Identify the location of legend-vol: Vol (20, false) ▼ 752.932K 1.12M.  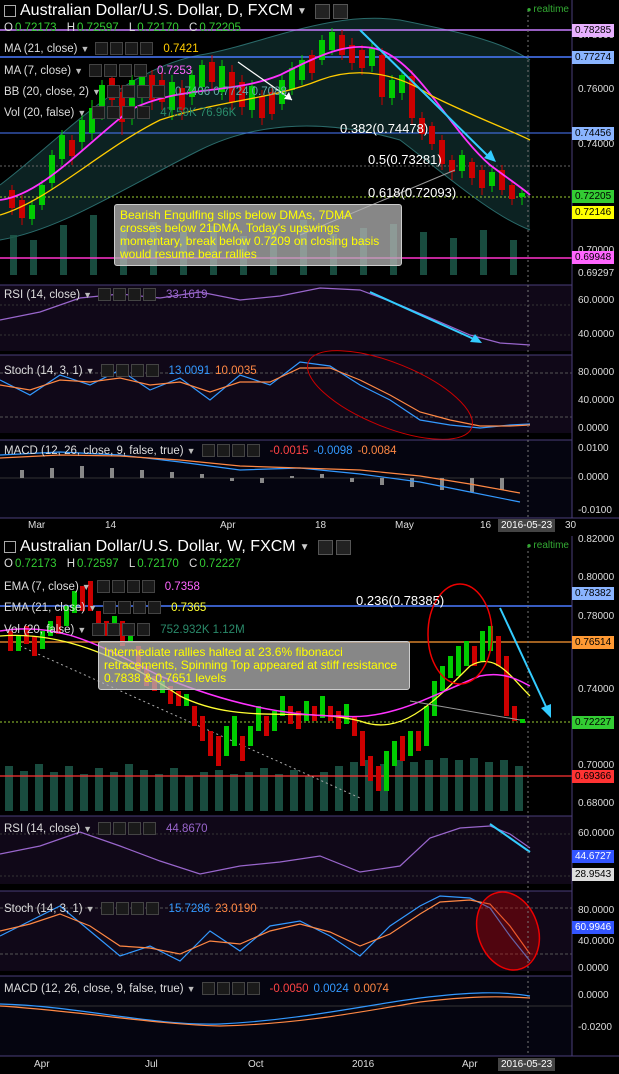
(124, 629).